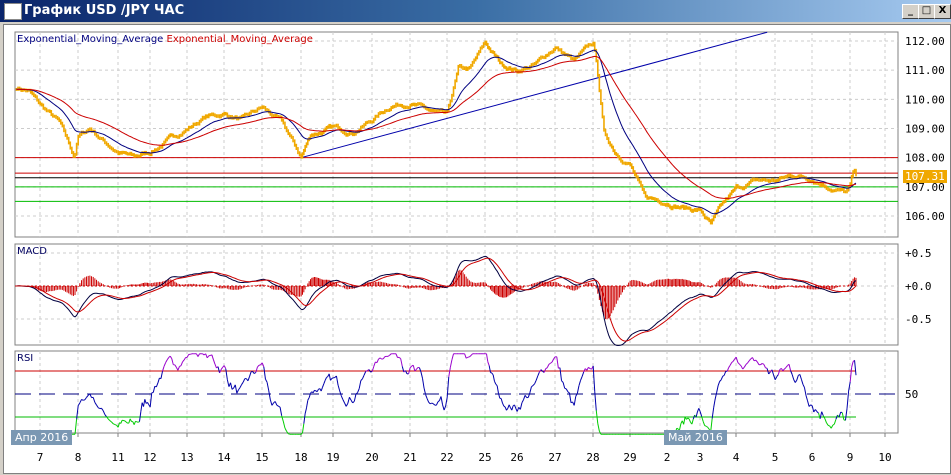 This screenshot has width=951, height=475. I want to click on rsi-label: RSI, so click(25, 358).